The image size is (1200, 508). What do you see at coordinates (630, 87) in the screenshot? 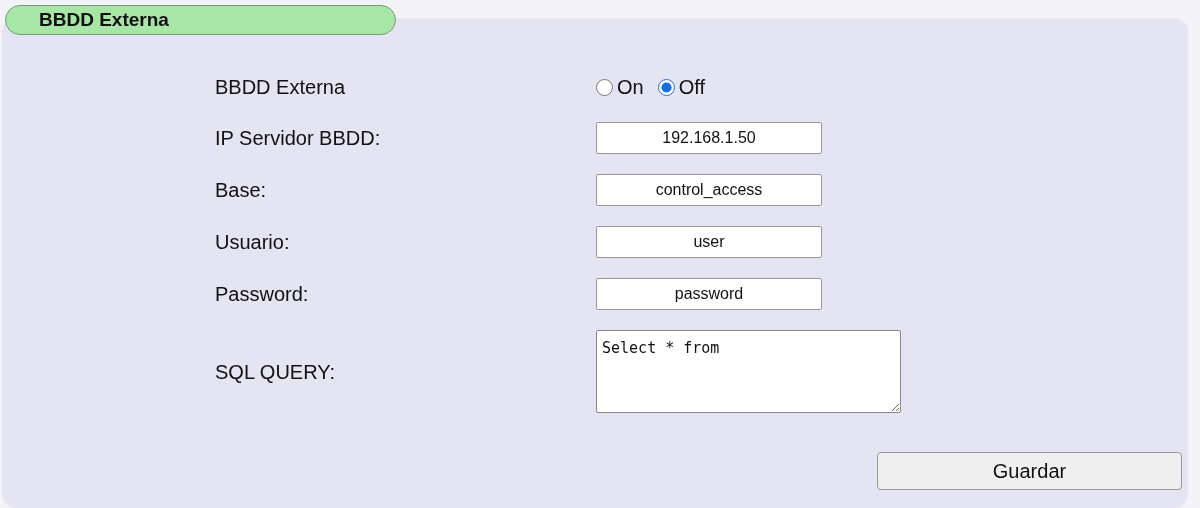
I see `radio-label: On` at bounding box center [630, 87].